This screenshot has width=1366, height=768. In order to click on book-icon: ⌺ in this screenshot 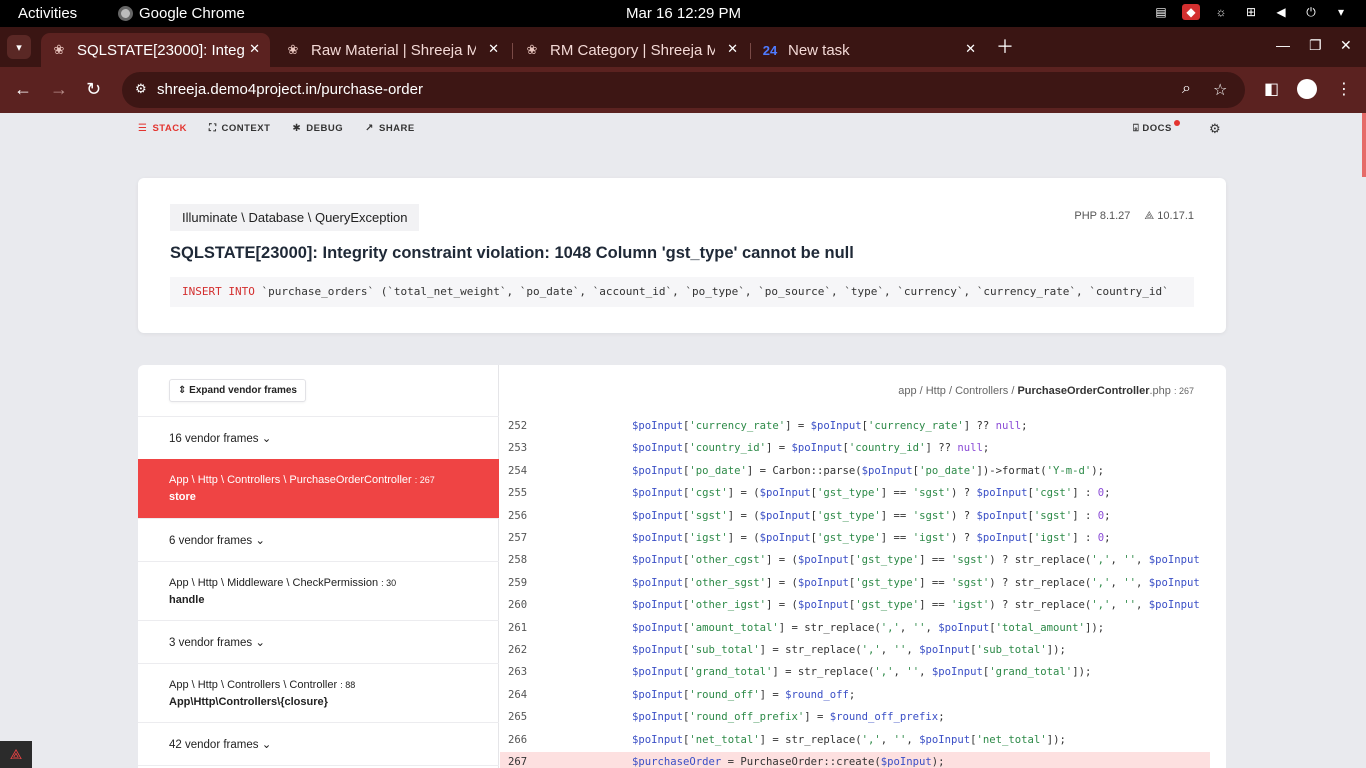, I will do `click(1138, 128)`.